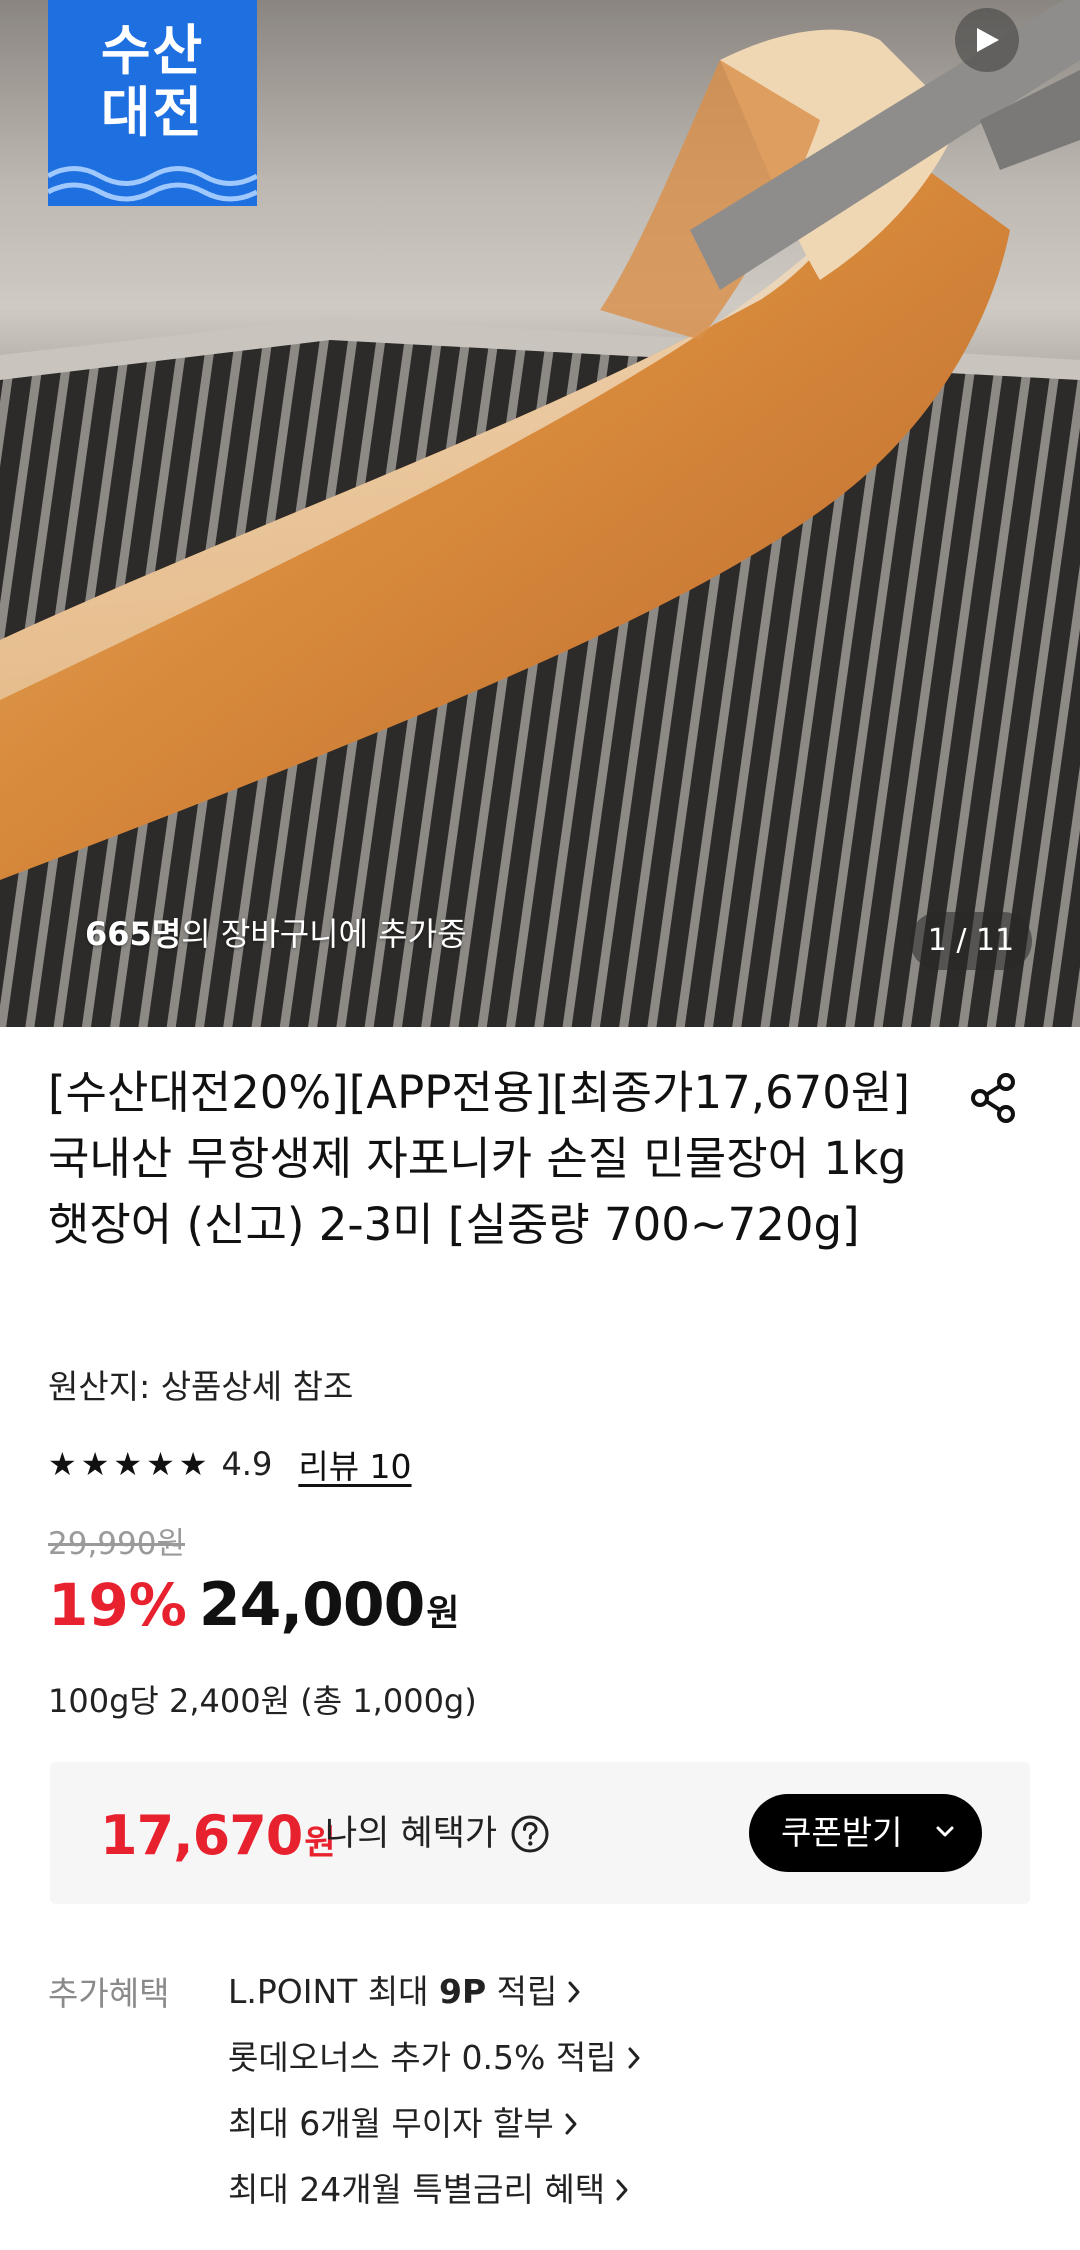 This screenshot has width=1080, height=2250. I want to click on extra-benefit-text: 최대 6개월 무이자 할부, so click(391, 2123).